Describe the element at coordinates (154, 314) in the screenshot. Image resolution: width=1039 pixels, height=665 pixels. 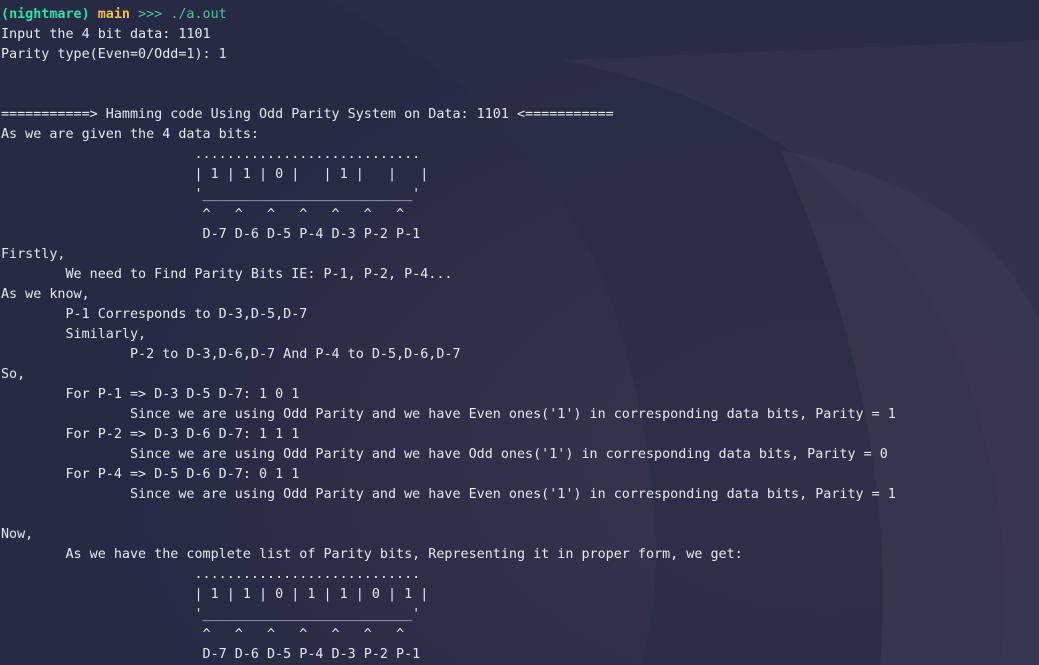
I see `output-line: P-1 Corresponds to D-3,D-5,D-7` at that location.